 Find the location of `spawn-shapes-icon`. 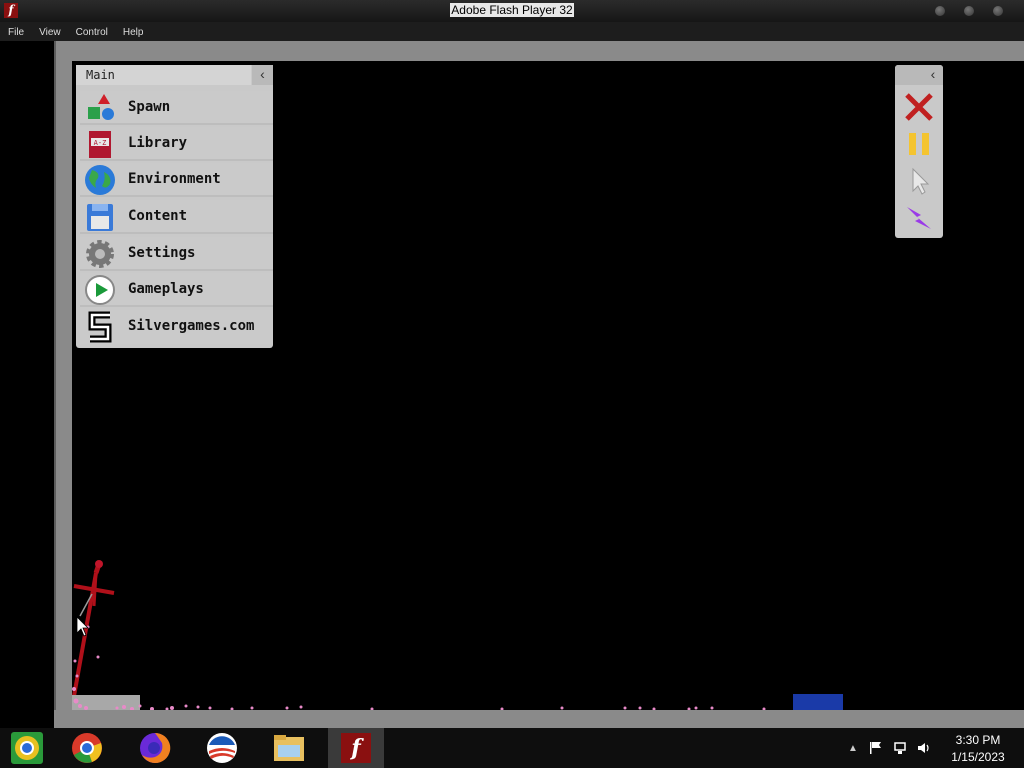

spawn-shapes-icon is located at coordinates (101, 107).